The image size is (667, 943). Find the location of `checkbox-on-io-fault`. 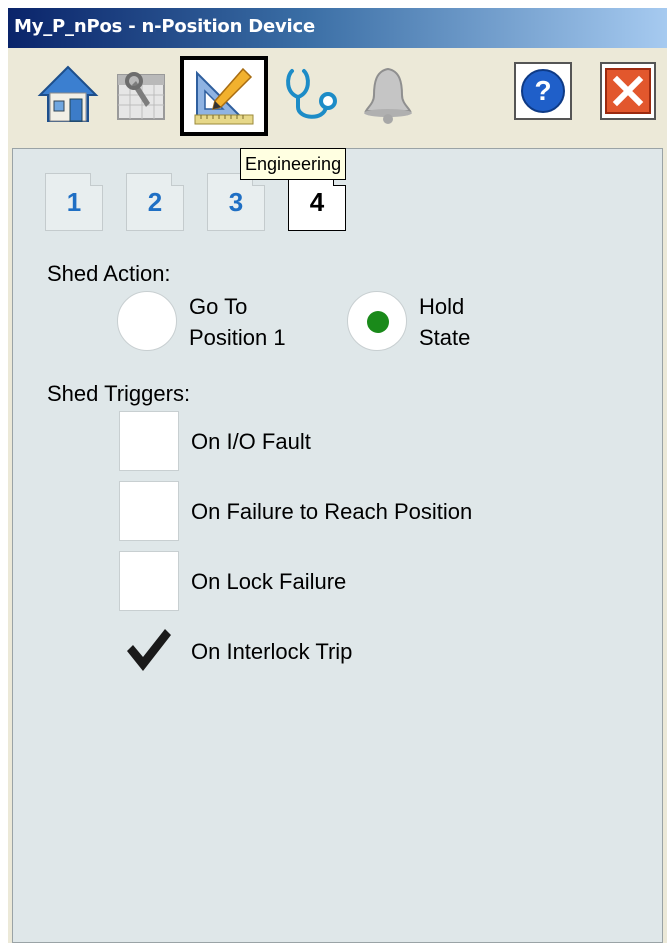

checkbox-on-io-fault is located at coordinates (149, 441).